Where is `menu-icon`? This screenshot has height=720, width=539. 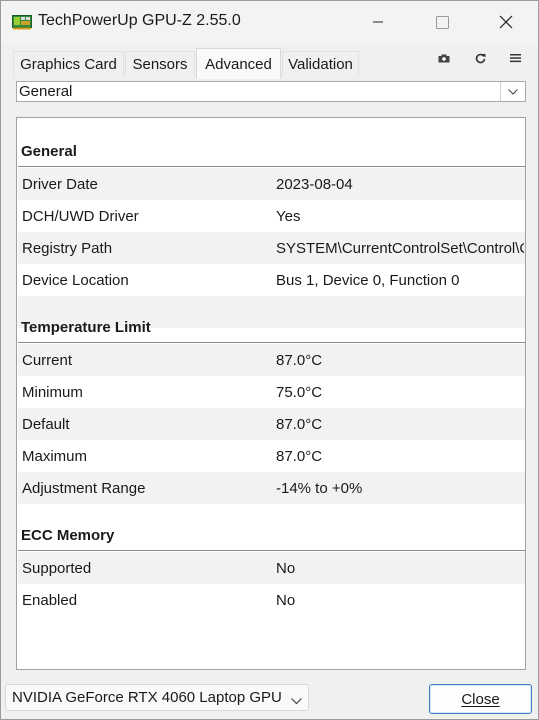 menu-icon is located at coordinates (515, 58).